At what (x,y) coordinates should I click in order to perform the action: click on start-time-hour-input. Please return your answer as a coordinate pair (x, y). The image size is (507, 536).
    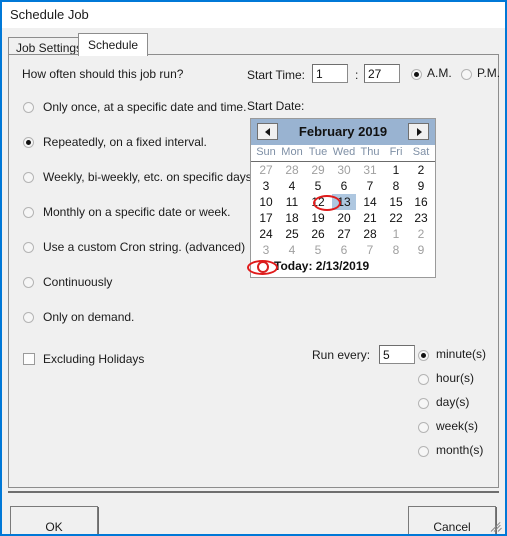
    Looking at the image, I should click on (330, 73).